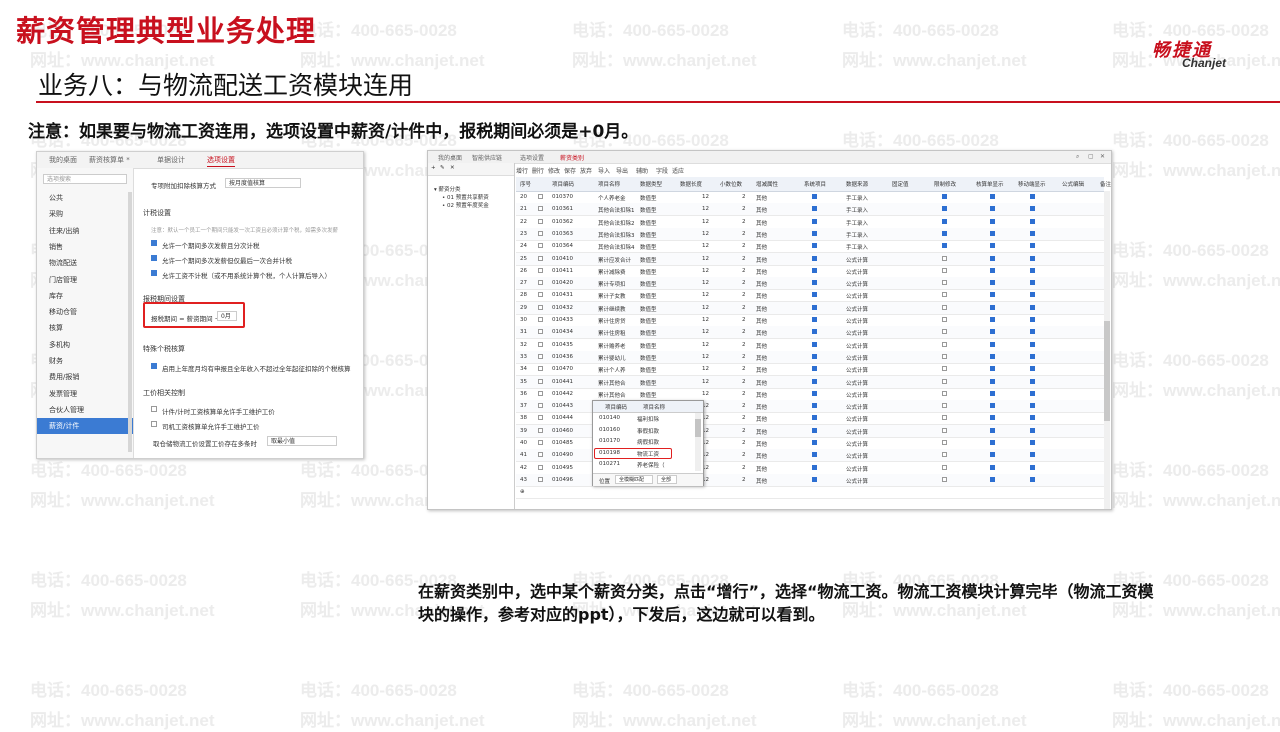  What do you see at coordinates (465, 205) in the screenshot?
I see `tree-item-bonus: • 02 预置年度奖金` at bounding box center [465, 205].